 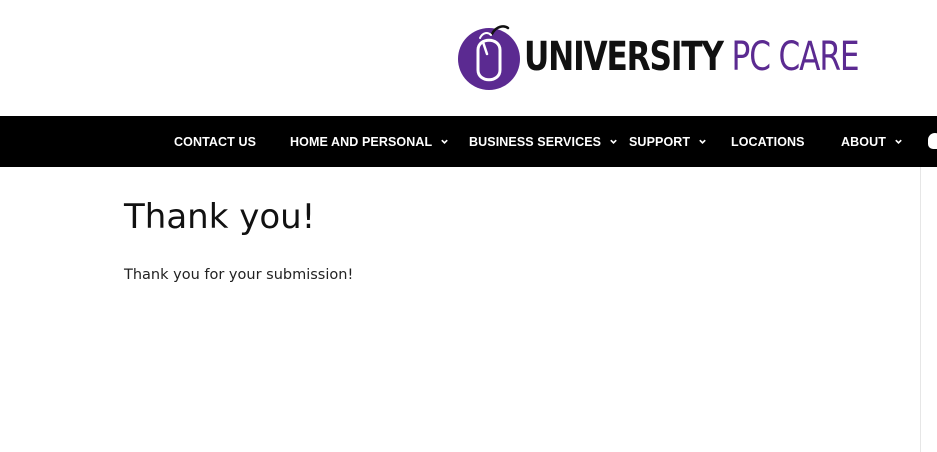 I want to click on page-title: Thank you!, so click(x=220, y=217).